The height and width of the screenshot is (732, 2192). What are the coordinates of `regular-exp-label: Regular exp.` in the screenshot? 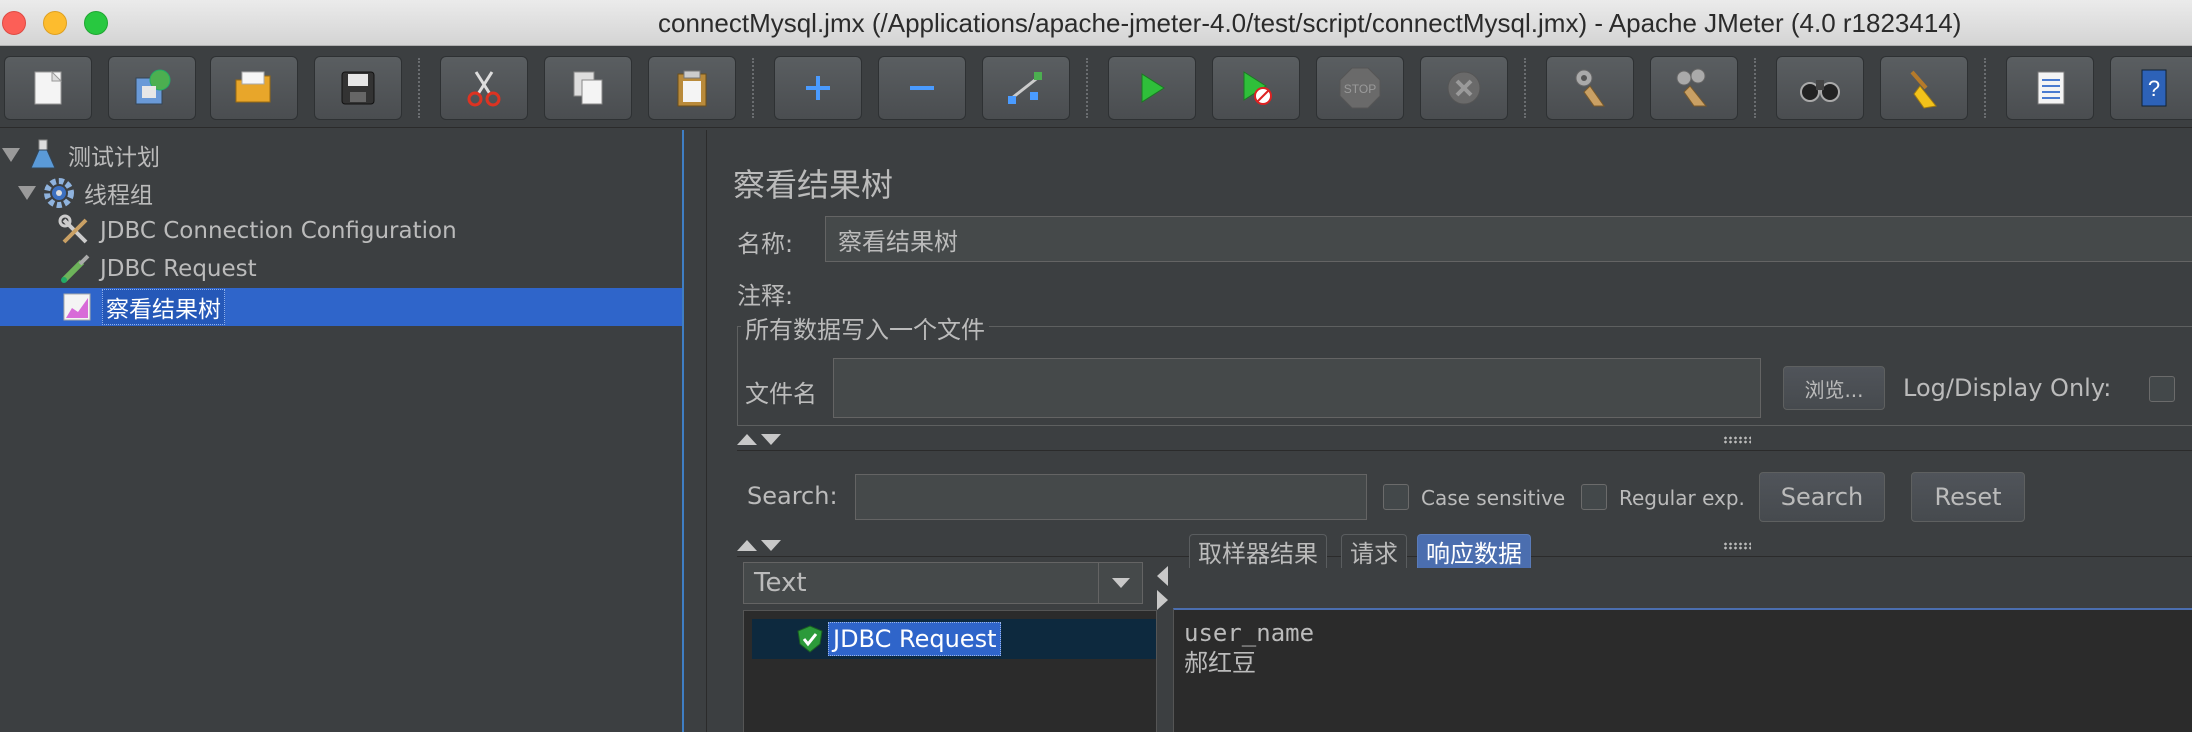 It's located at (1682, 498).